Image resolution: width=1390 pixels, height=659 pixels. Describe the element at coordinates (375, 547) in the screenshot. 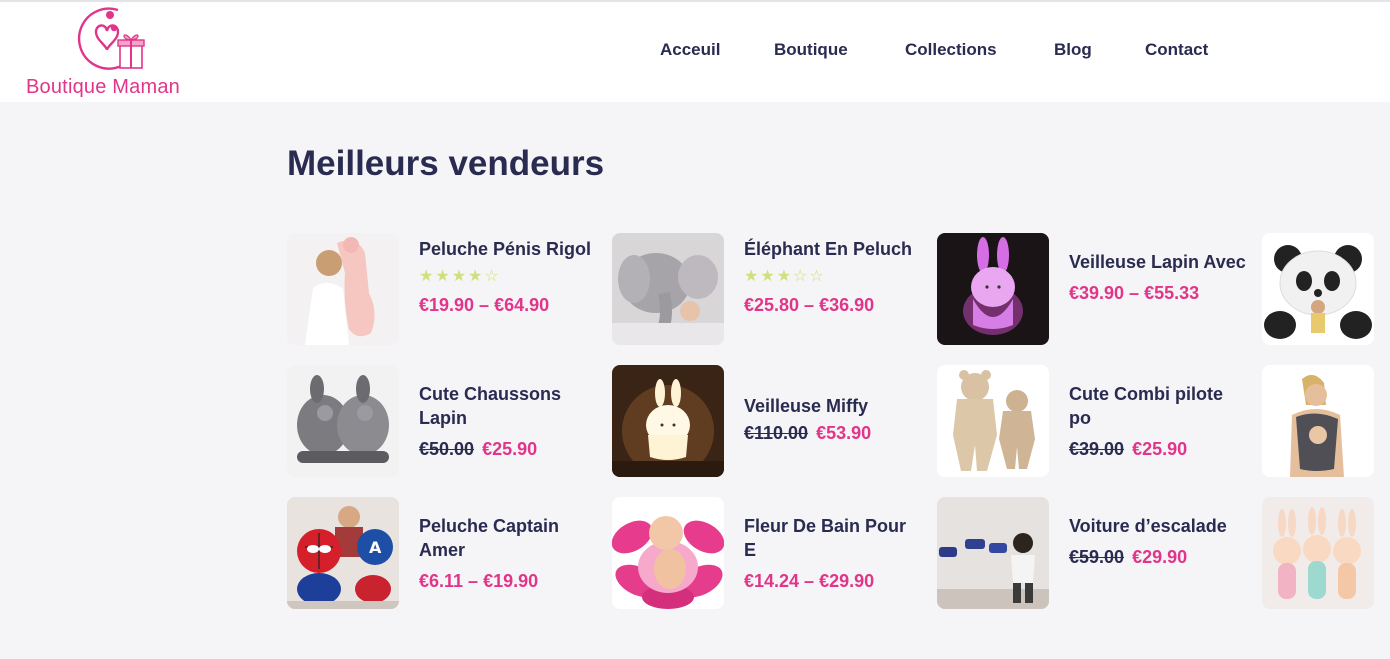

I see `svg-text: A` at that location.